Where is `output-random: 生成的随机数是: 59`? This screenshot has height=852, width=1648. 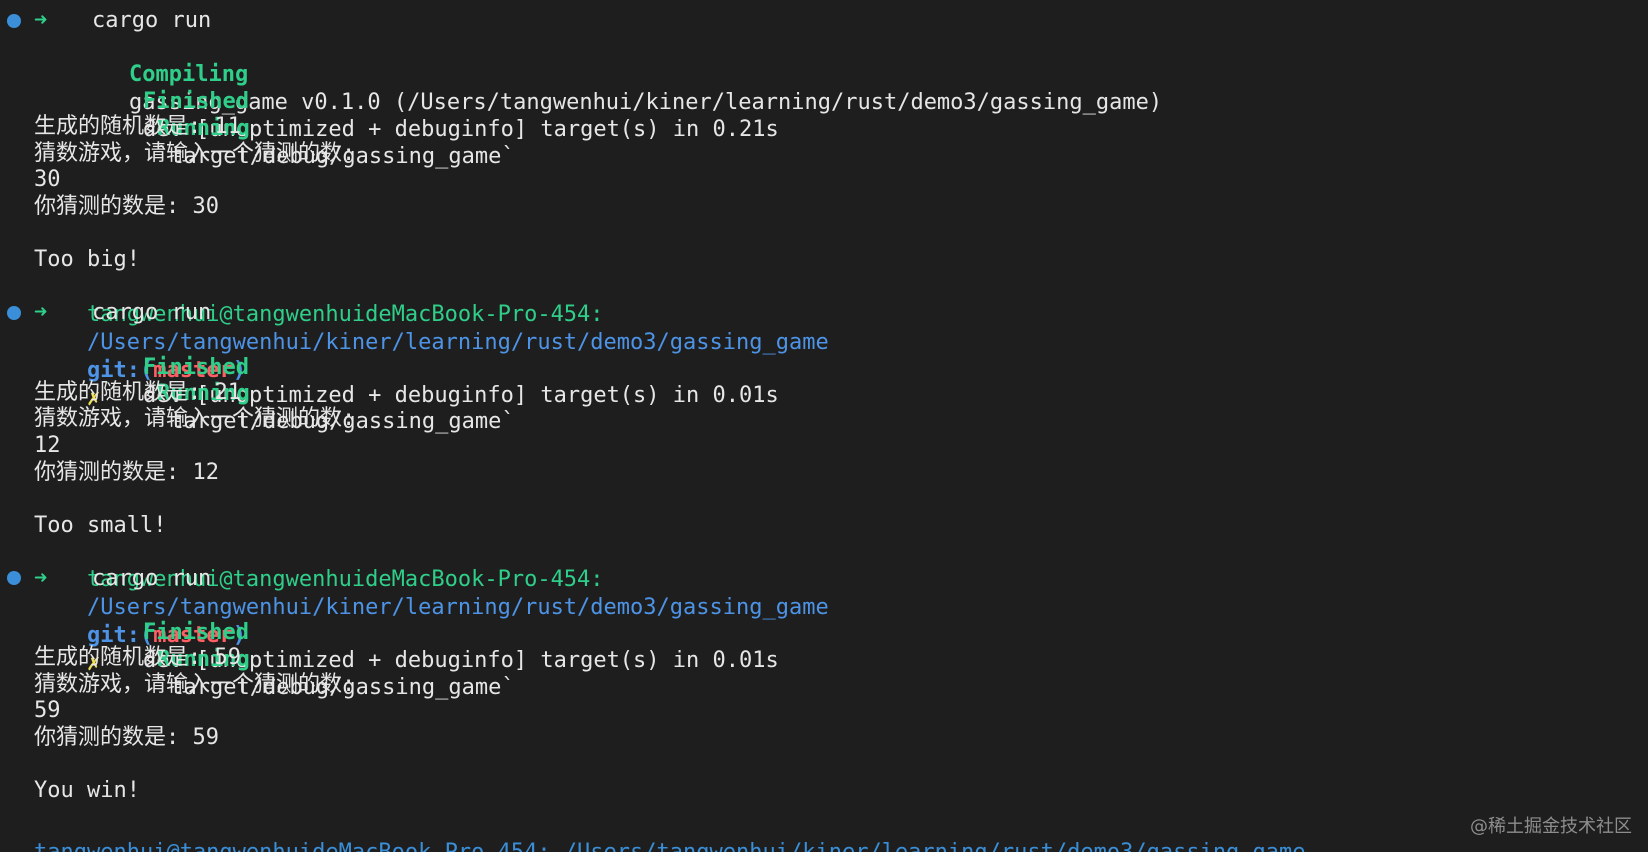 output-random: 生成的随机数是: 59 is located at coordinates (137, 657).